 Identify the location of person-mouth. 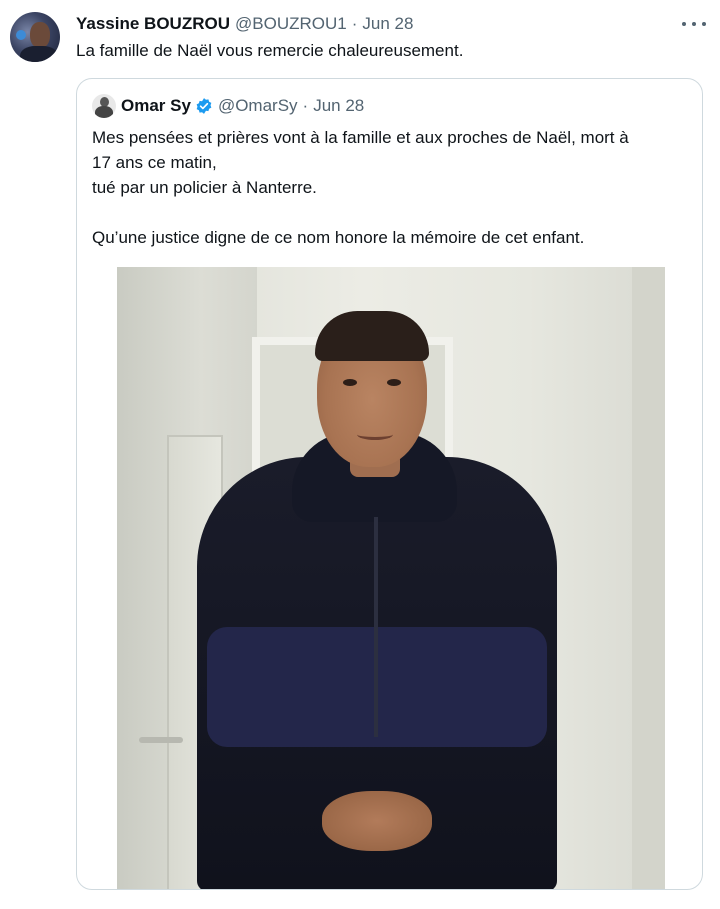
(375, 434).